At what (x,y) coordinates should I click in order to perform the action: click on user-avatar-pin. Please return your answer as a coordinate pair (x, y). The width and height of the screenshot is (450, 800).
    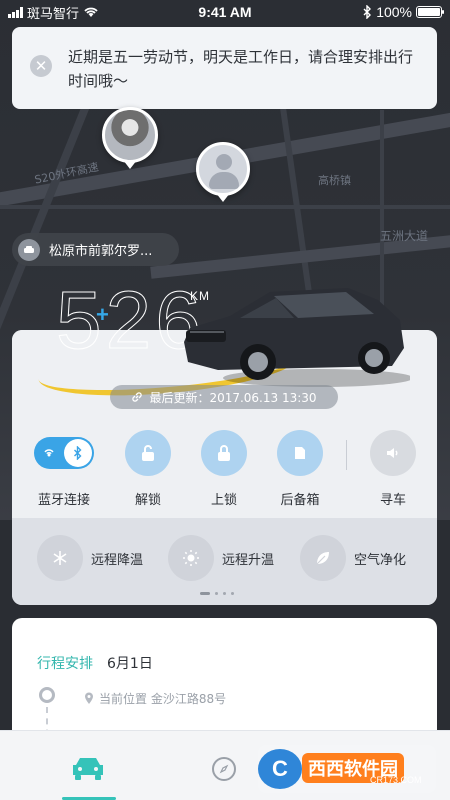
    Looking at the image, I should click on (223, 172).